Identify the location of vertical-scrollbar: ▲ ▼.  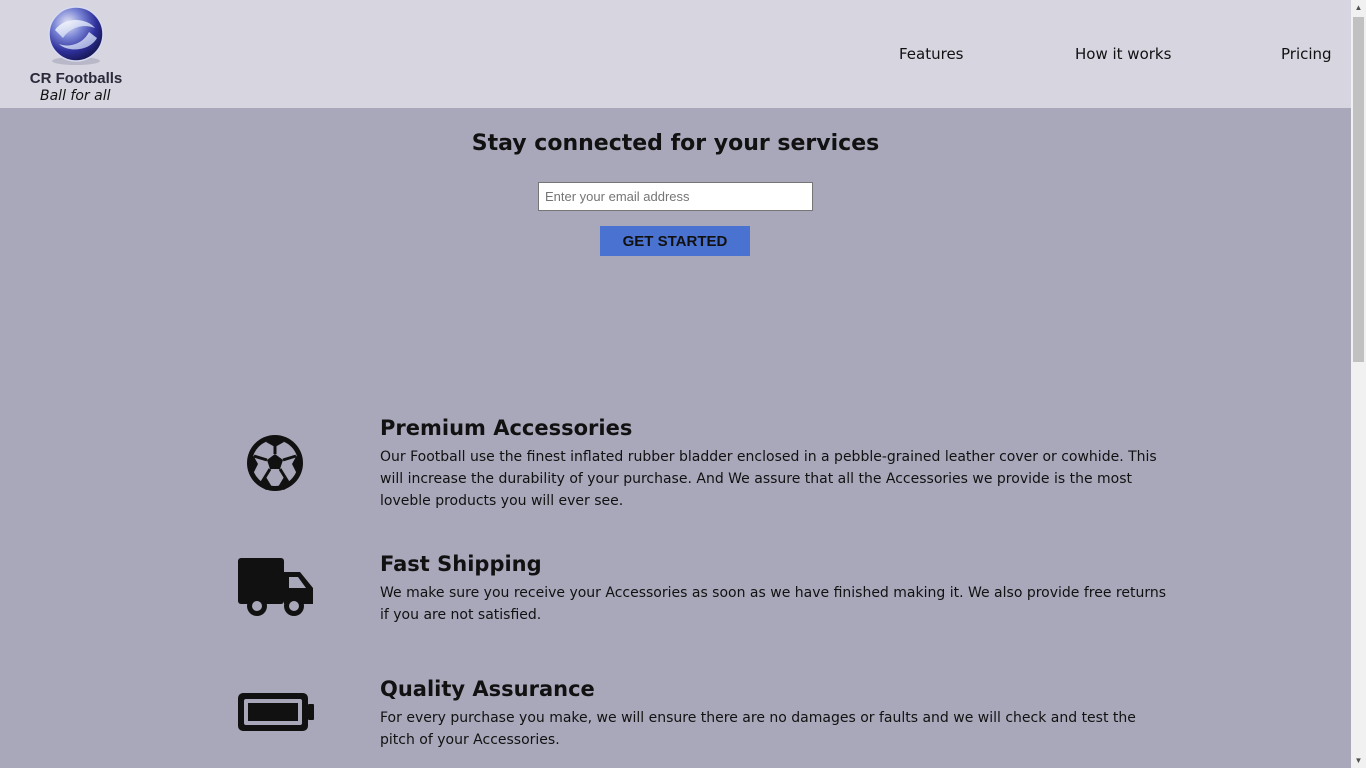
(1358, 384).